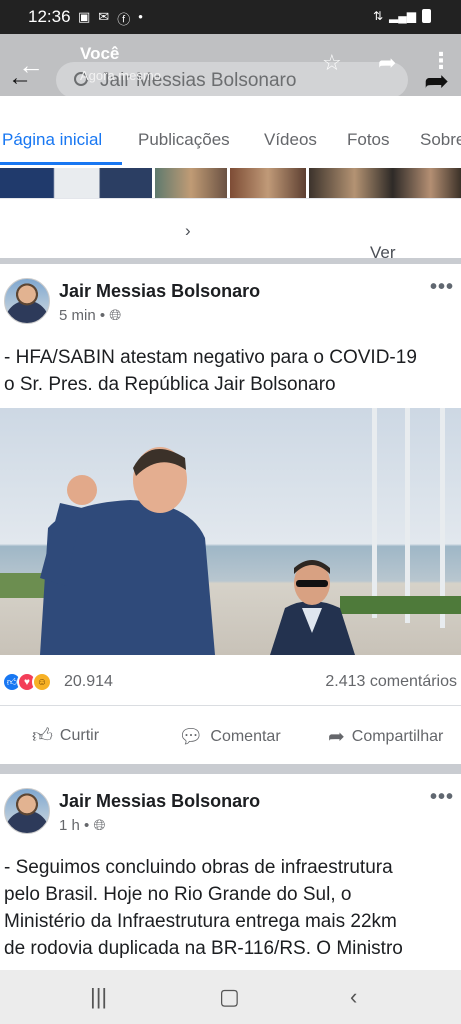 The width and height of the screenshot is (461, 1024). What do you see at coordinates (368, 140) in the screenshot?
I see `tab-photos: Fotos` at bounding box center [368, 140].